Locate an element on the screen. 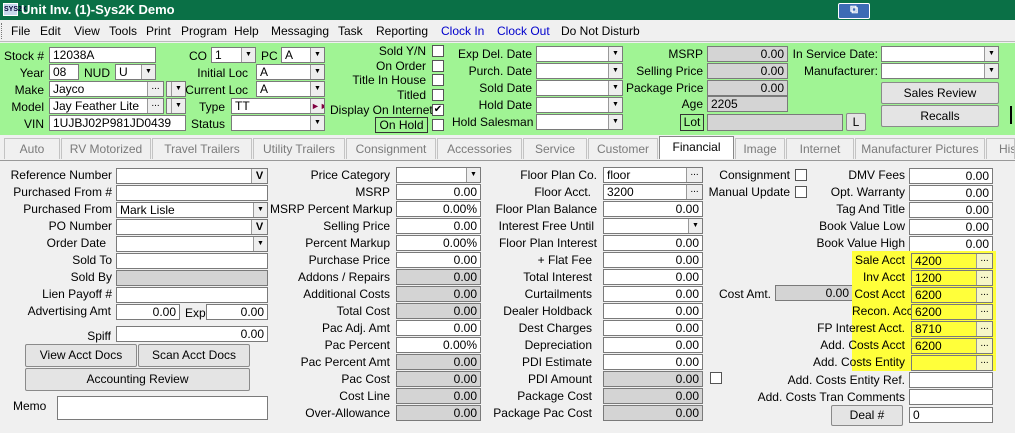 The height and width of the screenshot is (433, 1015). lot-field is located at coordinates (775, 122).